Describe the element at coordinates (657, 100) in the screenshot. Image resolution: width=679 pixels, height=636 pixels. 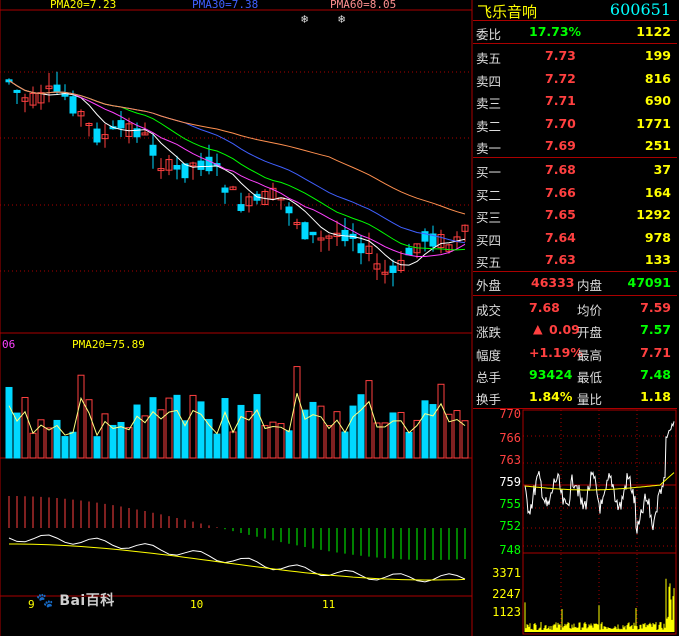
I see `volume: 690` at that location.